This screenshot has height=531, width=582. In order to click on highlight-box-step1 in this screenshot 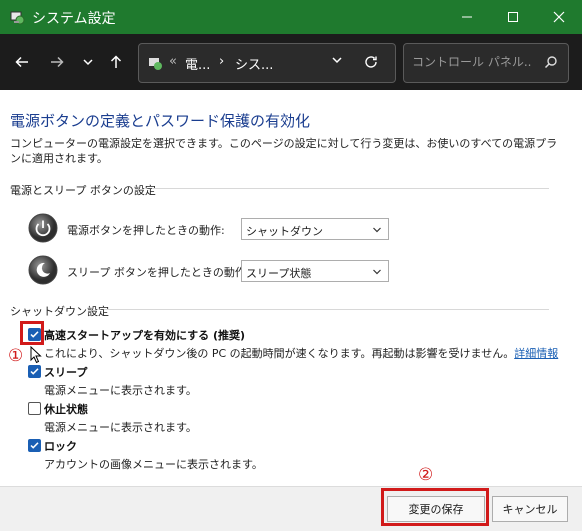, I will do `click(32, 333)`.